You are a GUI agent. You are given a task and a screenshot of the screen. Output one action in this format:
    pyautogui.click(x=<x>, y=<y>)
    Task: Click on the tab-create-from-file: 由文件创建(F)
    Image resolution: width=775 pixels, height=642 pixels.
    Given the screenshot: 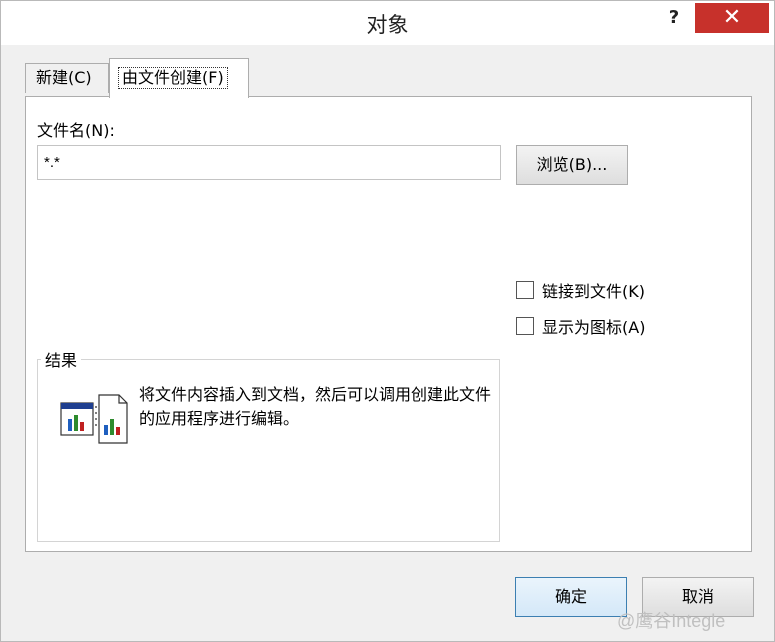 What is the action you would take?
    pyautogui.click(x=179, y=78)
    